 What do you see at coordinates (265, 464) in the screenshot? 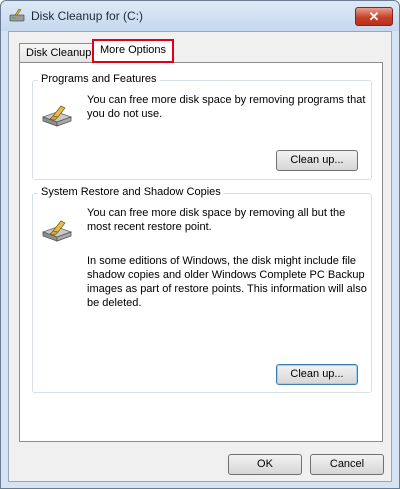
I see `ok-button: OK` at bounding box center [265, 464].